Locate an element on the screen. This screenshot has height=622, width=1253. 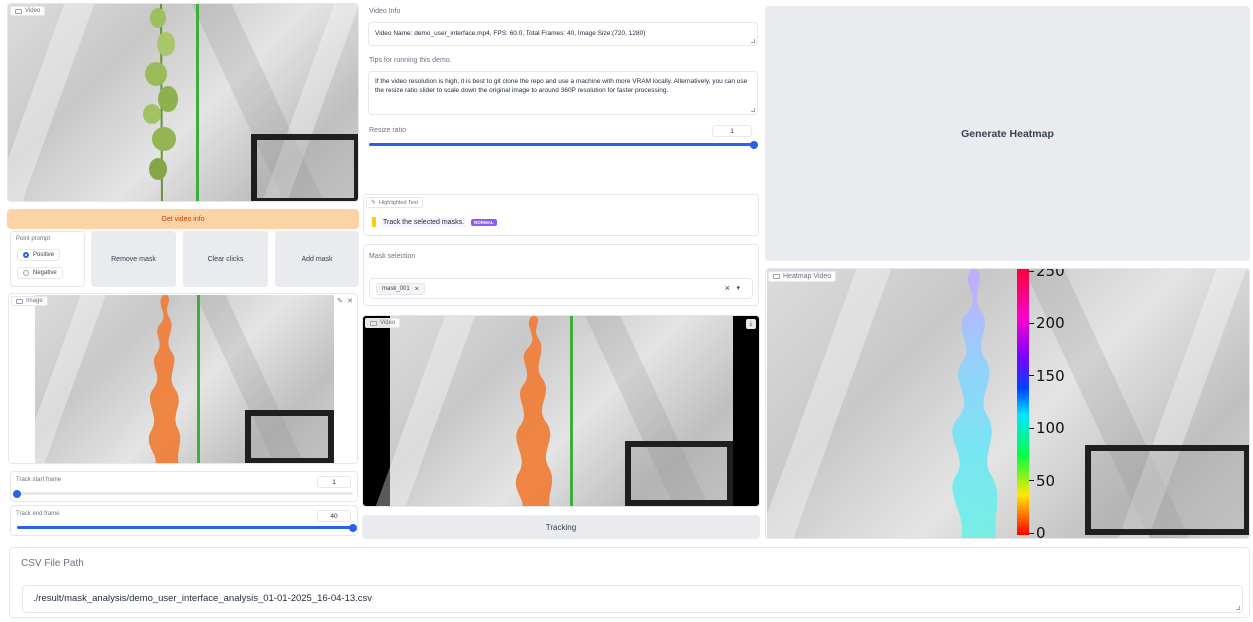
video-info-label: Video Info is located at coordinates (385, 11).